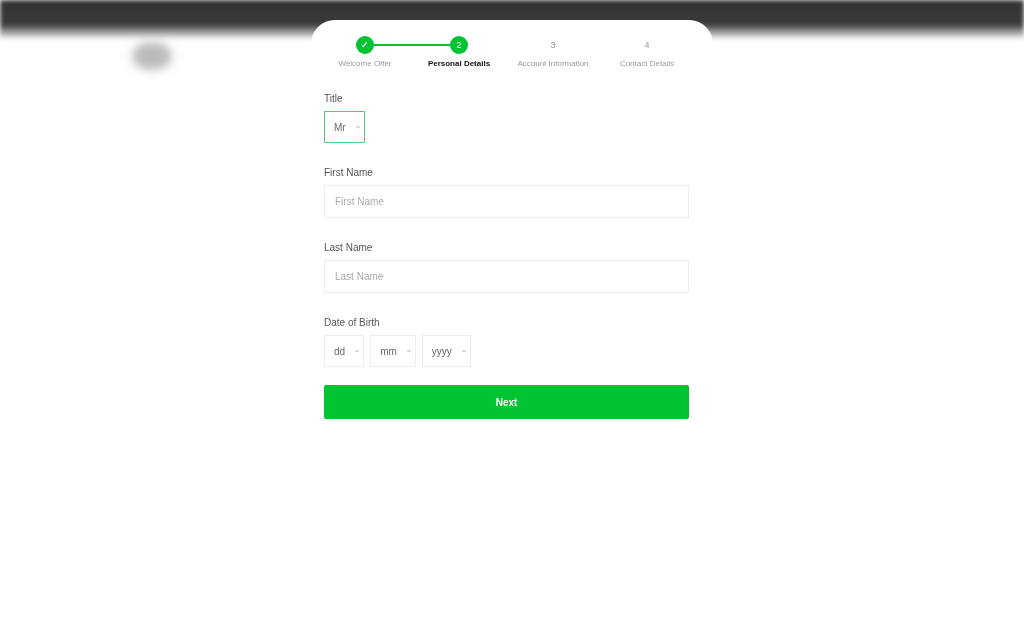 The height and width of the screenshot is (637, 1024). I want to click on step-number: ✓, so click(365, 45).